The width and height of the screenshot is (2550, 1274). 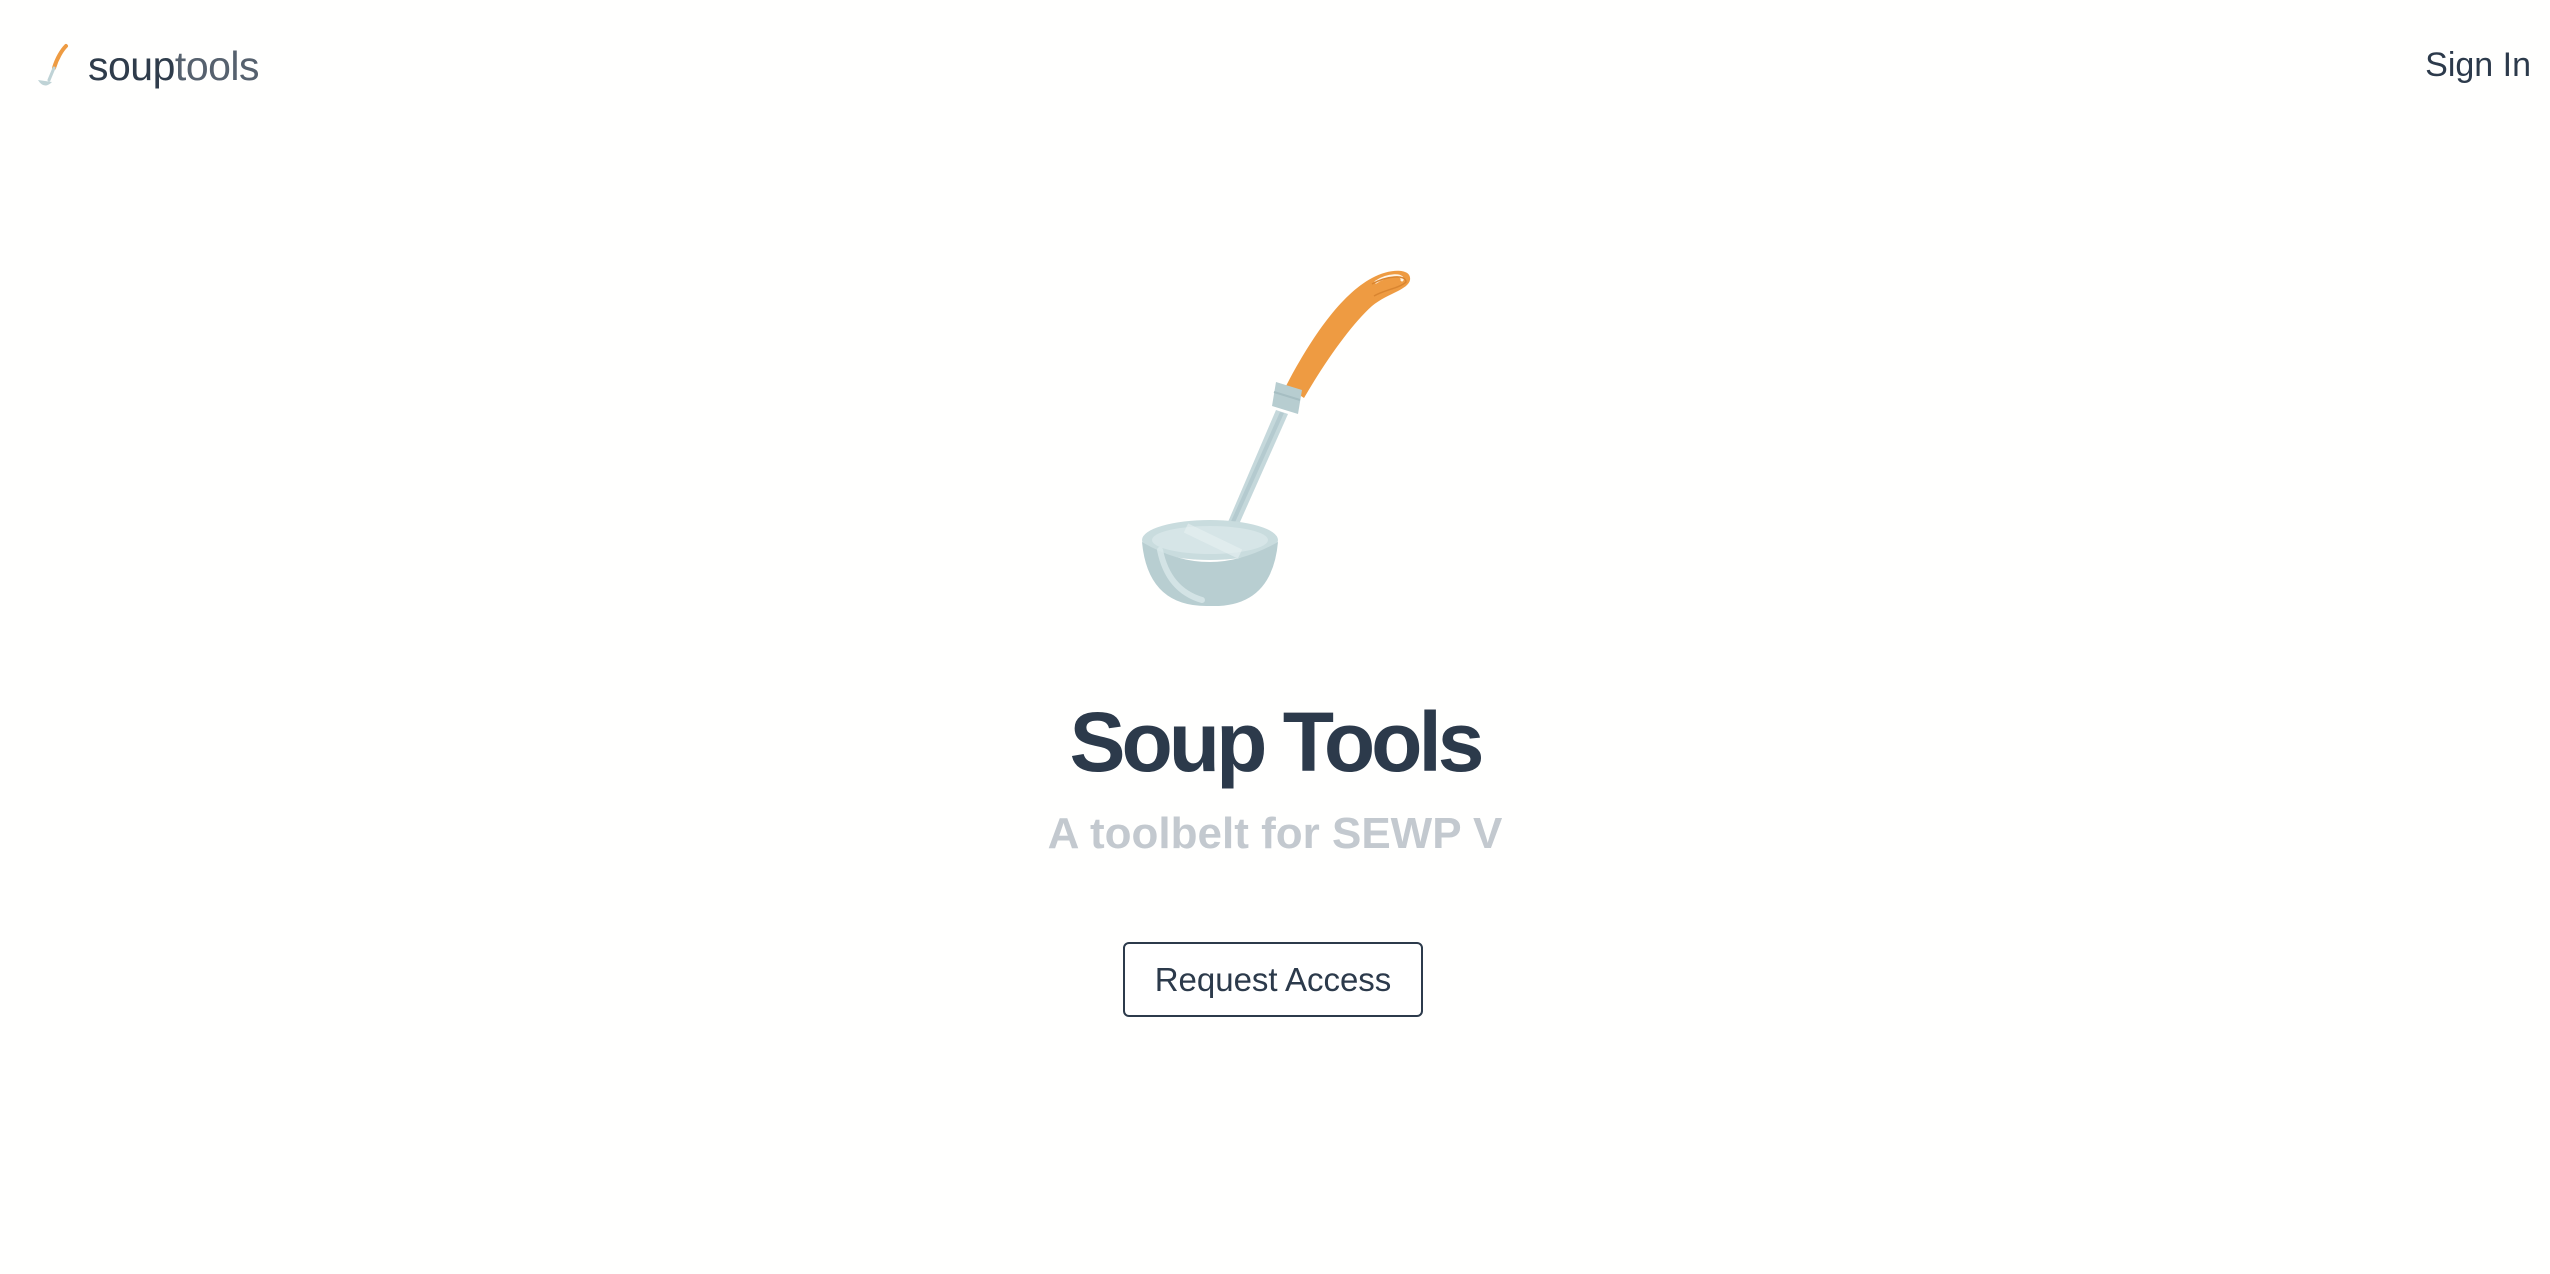 What do you see at coordinates (2478, 65) in the screenshot?
I see `sign-in-link: Sign In` at bounding box center [2478, 65].